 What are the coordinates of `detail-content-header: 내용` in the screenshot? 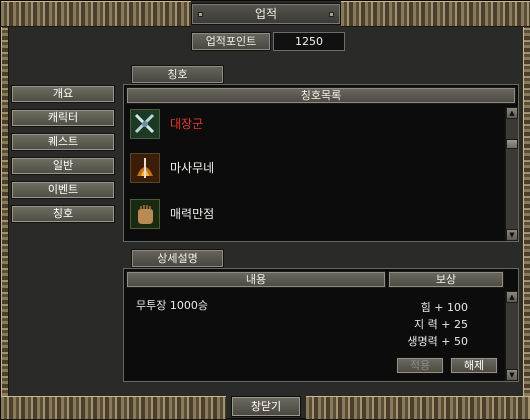 It's located at (256, 279).